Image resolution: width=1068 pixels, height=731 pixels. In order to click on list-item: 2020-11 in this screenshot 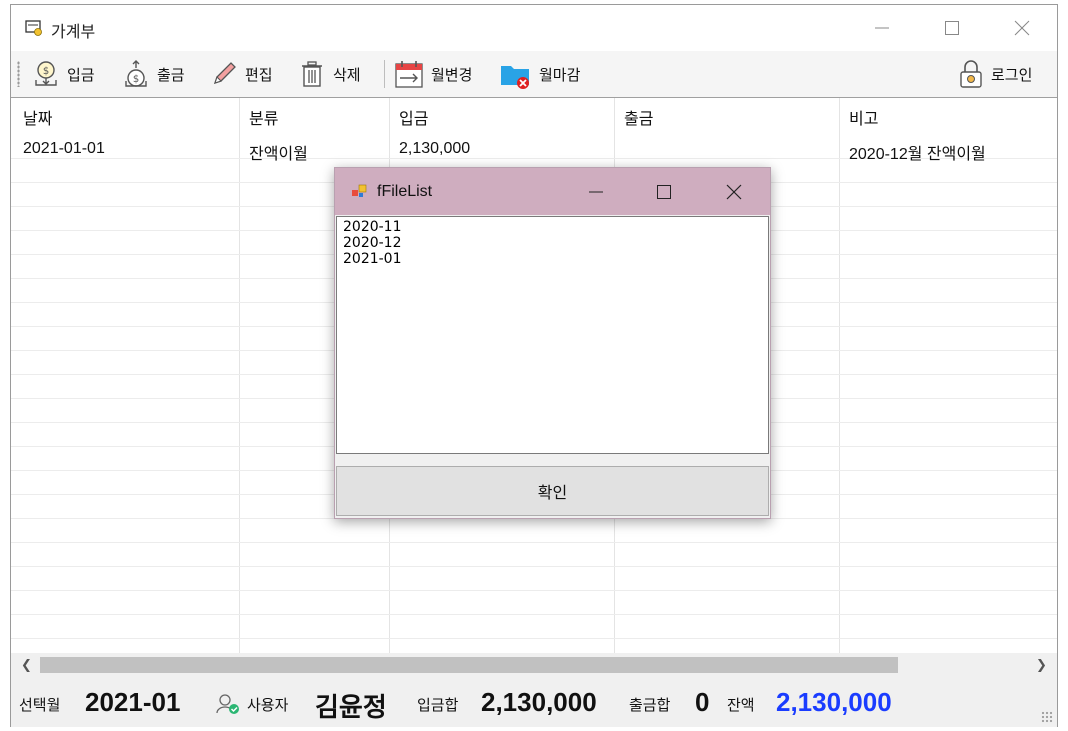, I will do `click(372, 227)`.